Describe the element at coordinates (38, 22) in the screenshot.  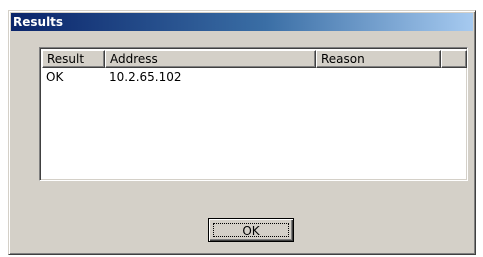
I see `window-title: Results` at that location.